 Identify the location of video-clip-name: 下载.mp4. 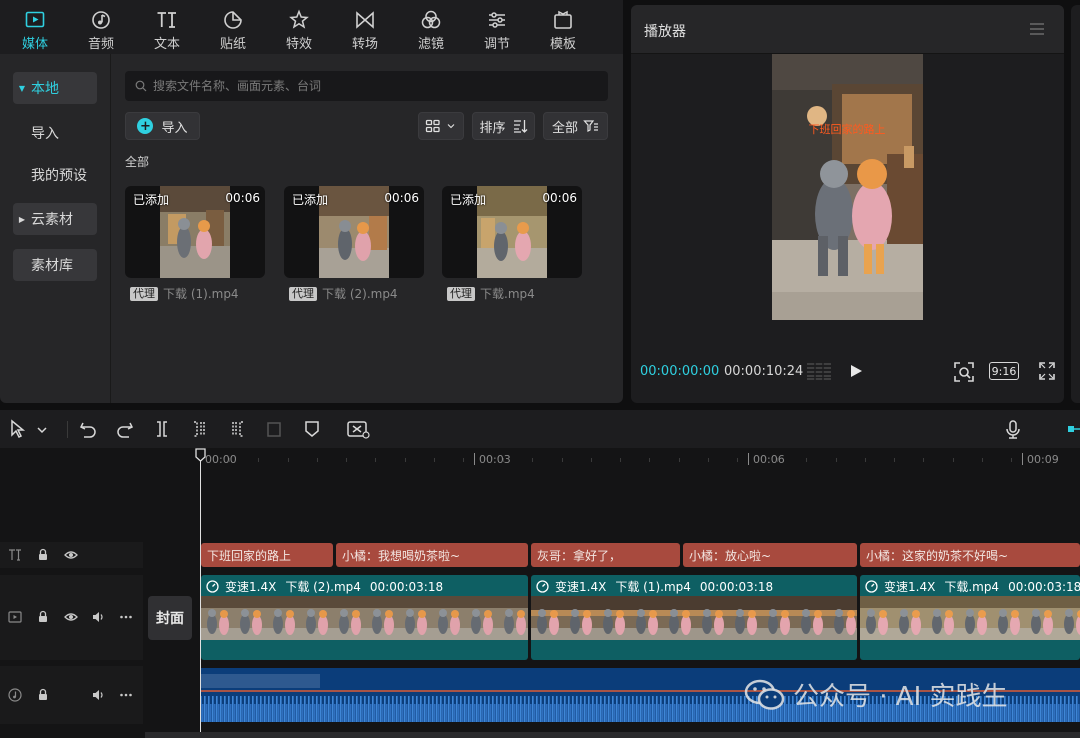
(972, 587).